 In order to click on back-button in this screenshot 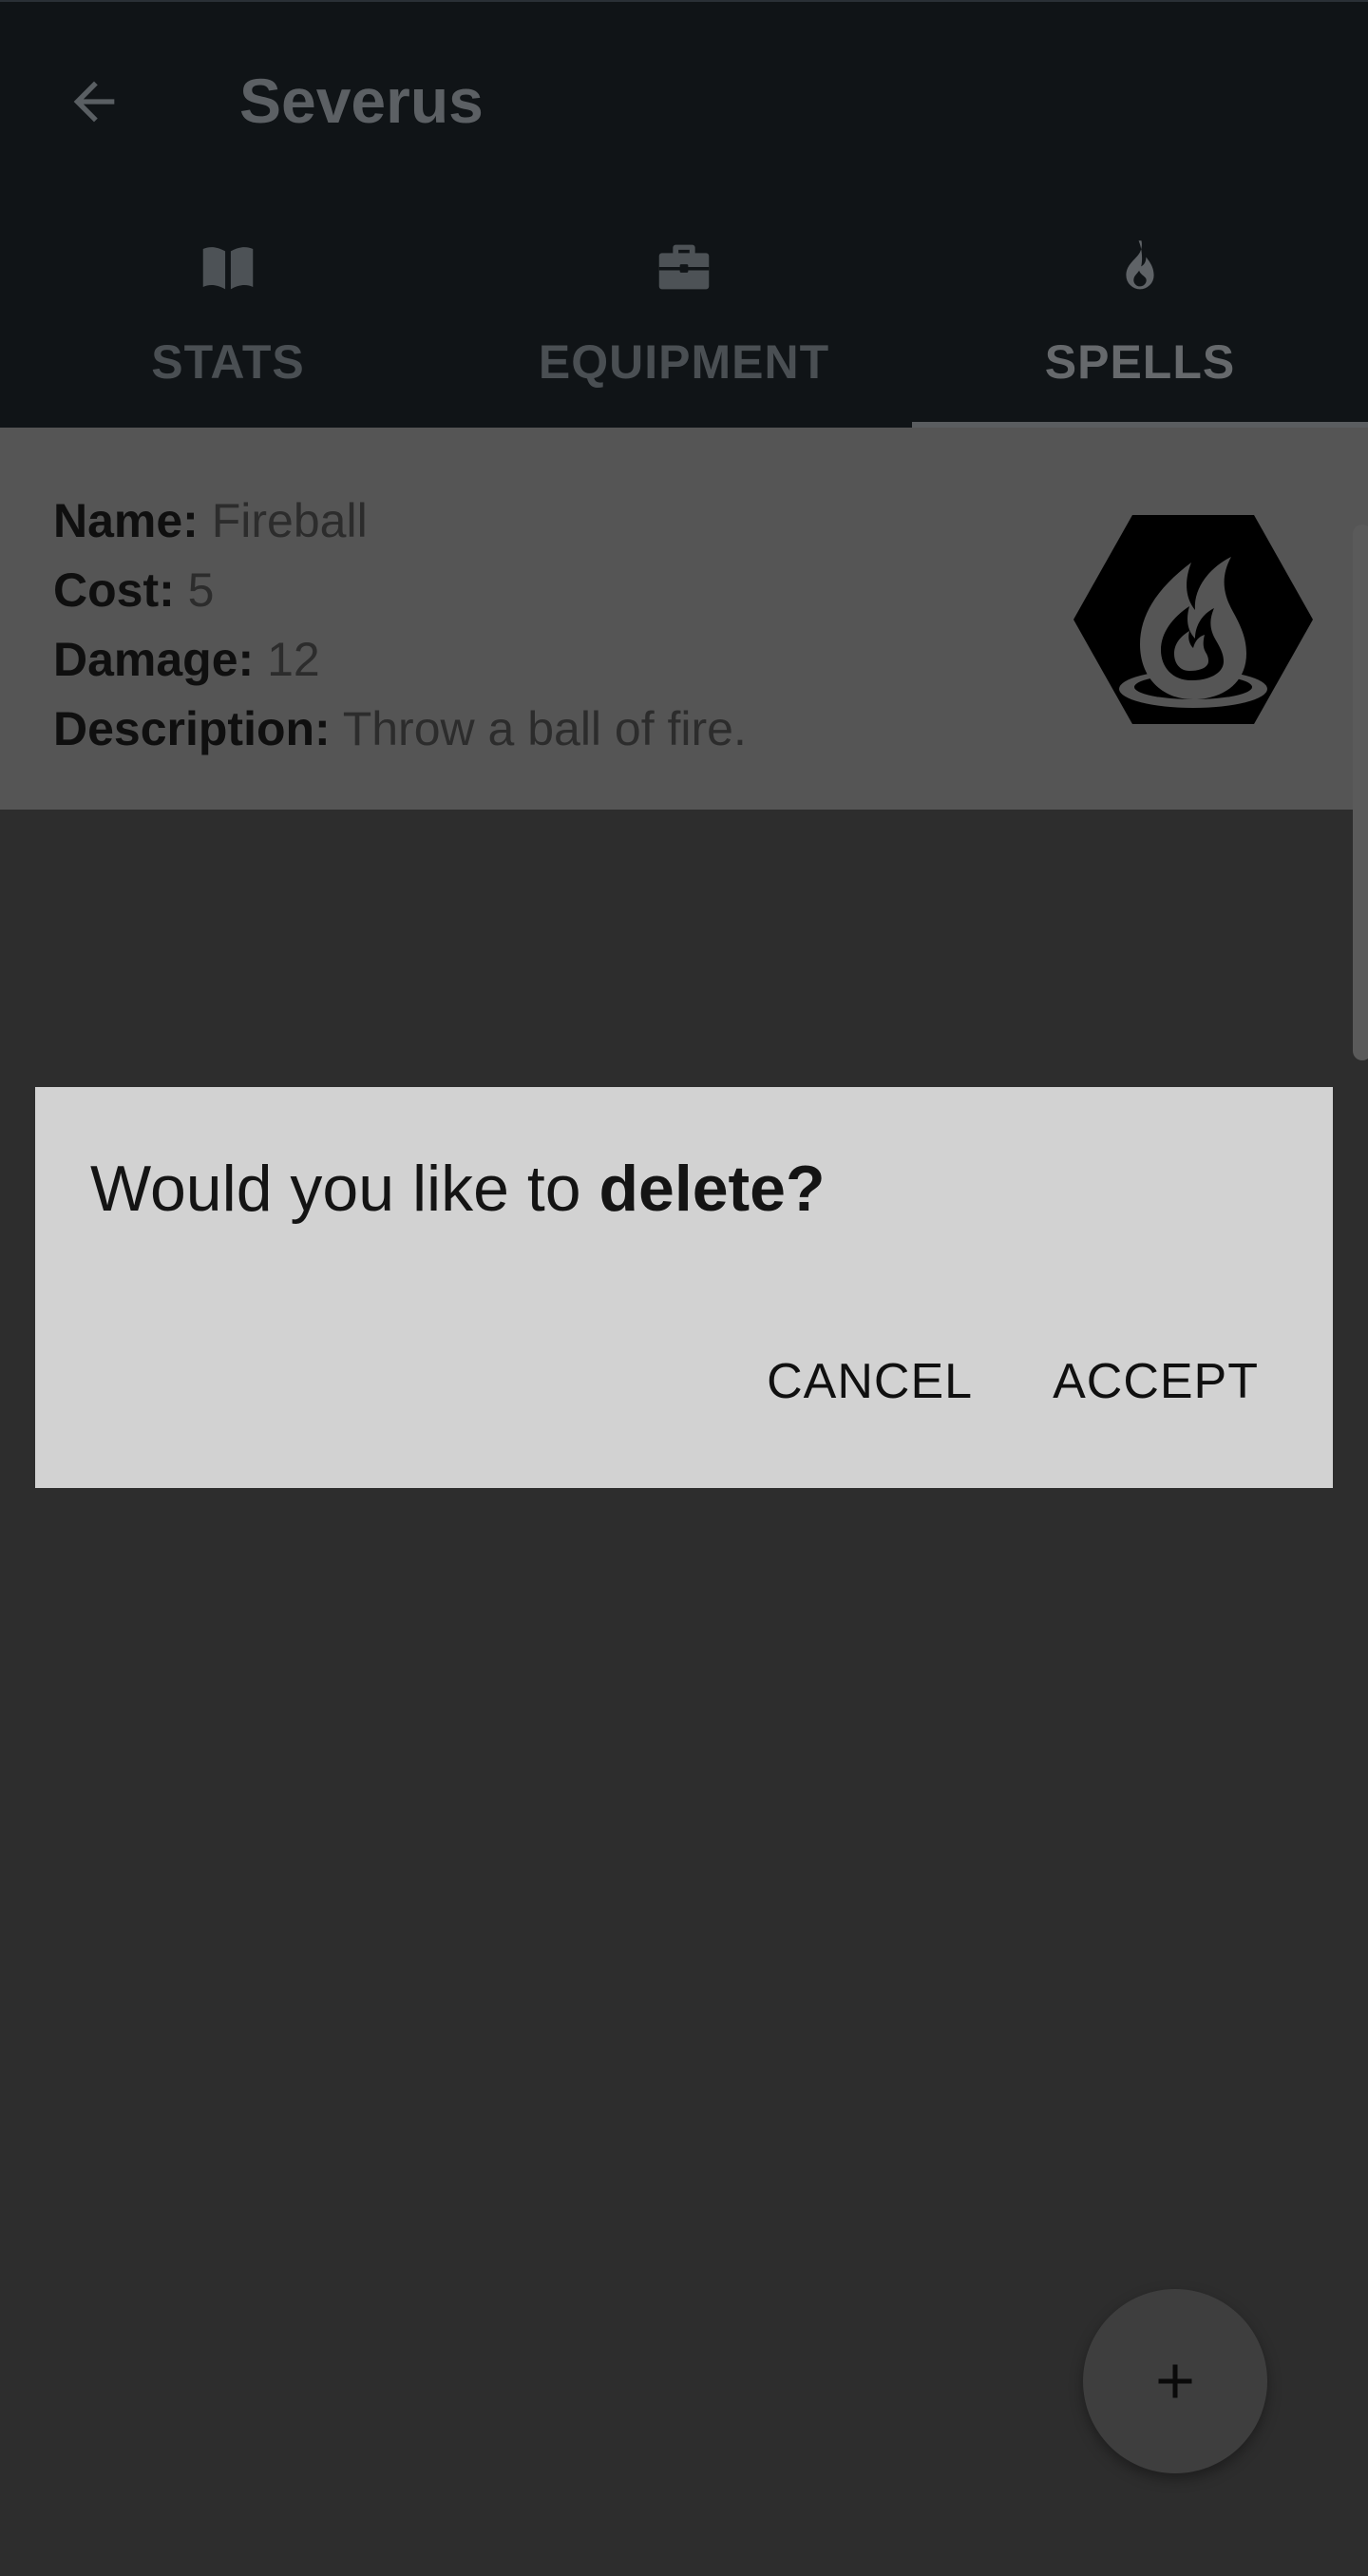, I will do `click(94, 101)`.